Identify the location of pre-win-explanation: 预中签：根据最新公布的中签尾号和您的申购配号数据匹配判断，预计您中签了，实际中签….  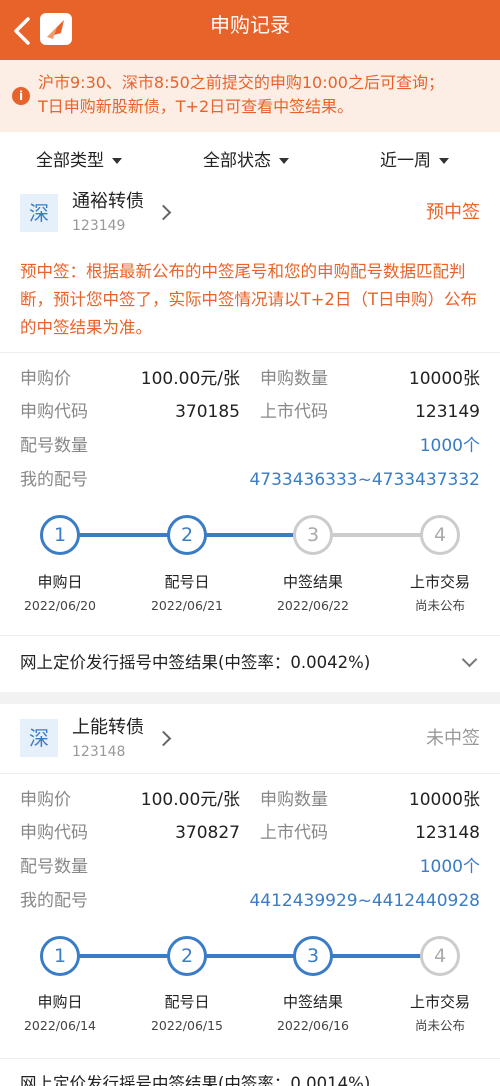
(248, 299).